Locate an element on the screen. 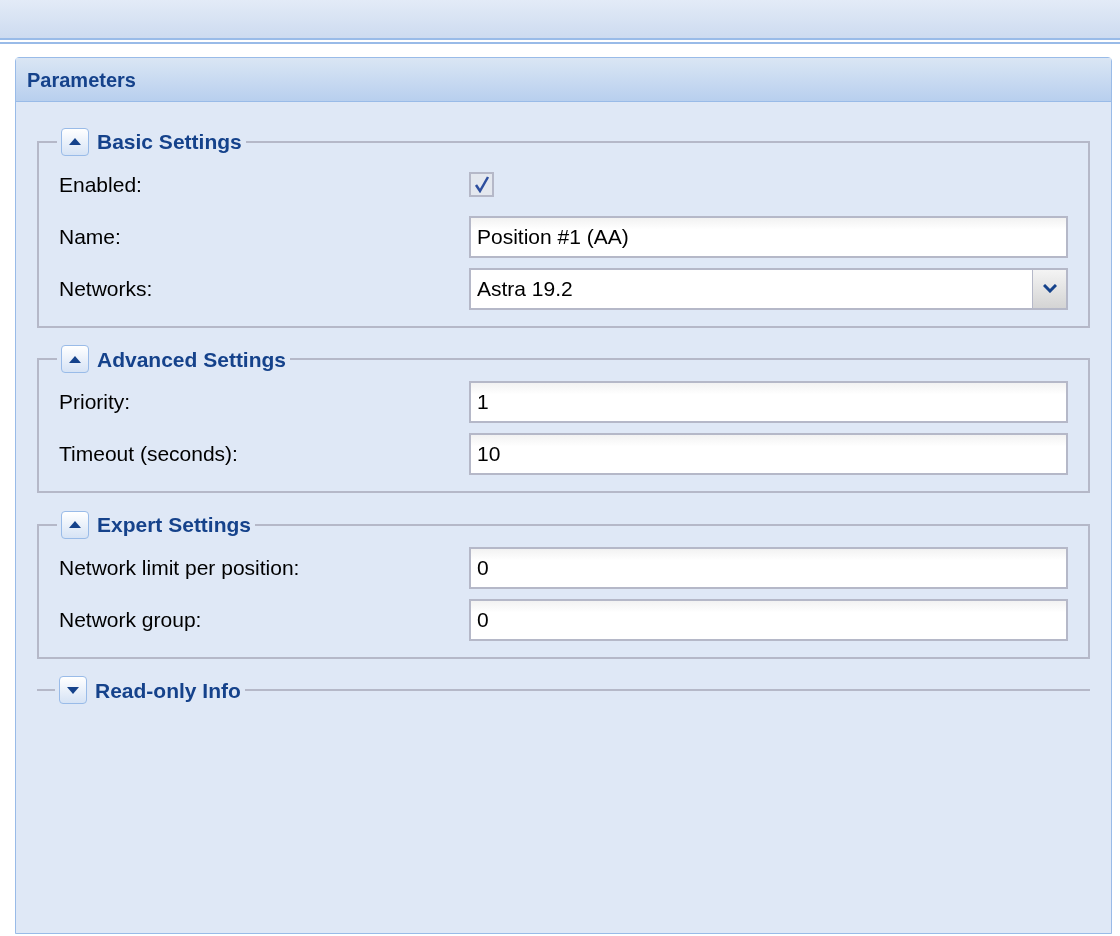 The width and height of the screenshot is (1120, 936). text-field: 10 is located at coordinates (768, 454).